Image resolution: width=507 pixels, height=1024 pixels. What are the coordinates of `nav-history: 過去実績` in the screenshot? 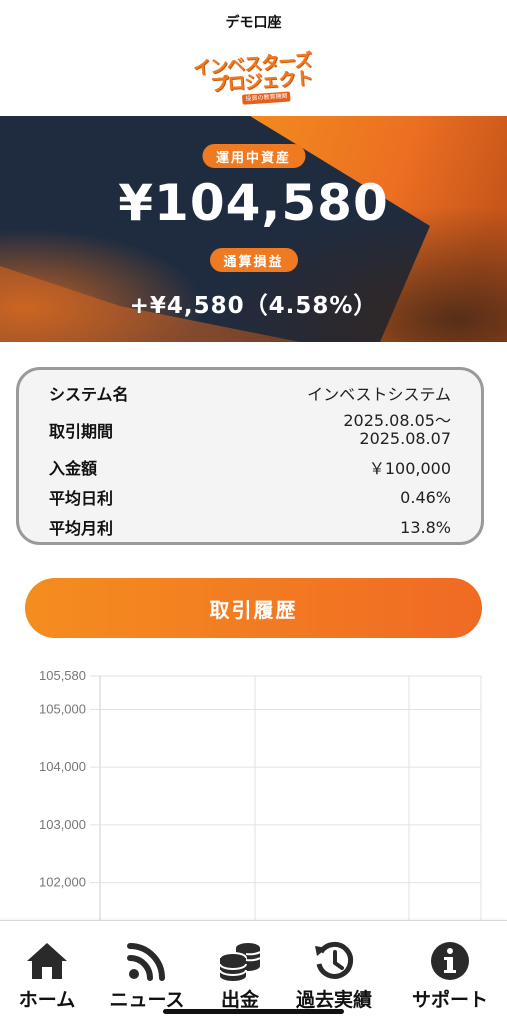 It's located at (334, 975).